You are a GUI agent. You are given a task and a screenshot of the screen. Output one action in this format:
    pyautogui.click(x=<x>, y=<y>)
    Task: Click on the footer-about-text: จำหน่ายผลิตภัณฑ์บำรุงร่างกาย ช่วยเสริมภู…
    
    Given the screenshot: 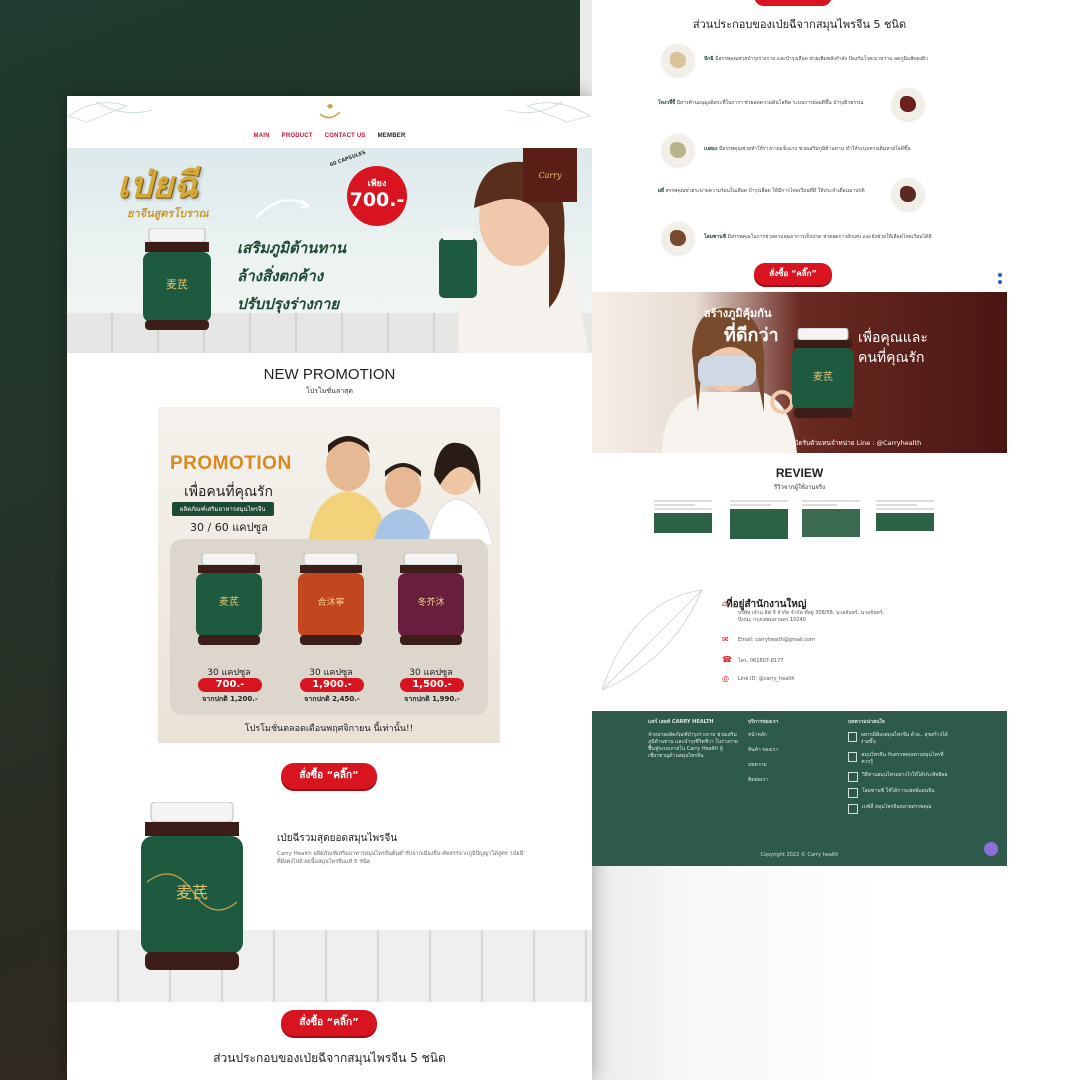 What is the action you would take?
    pyautogui.click(x=693, y=745)
    